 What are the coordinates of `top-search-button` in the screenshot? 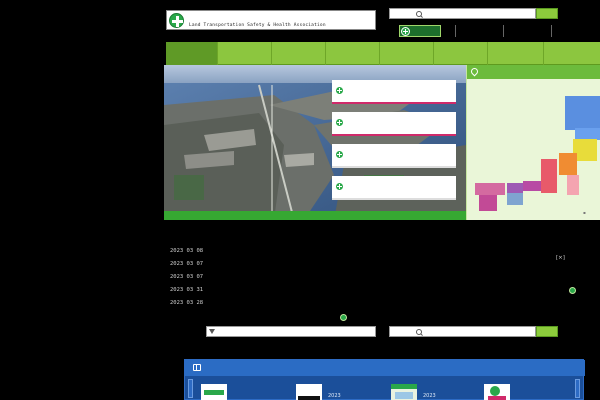 It's located at (547, 13).